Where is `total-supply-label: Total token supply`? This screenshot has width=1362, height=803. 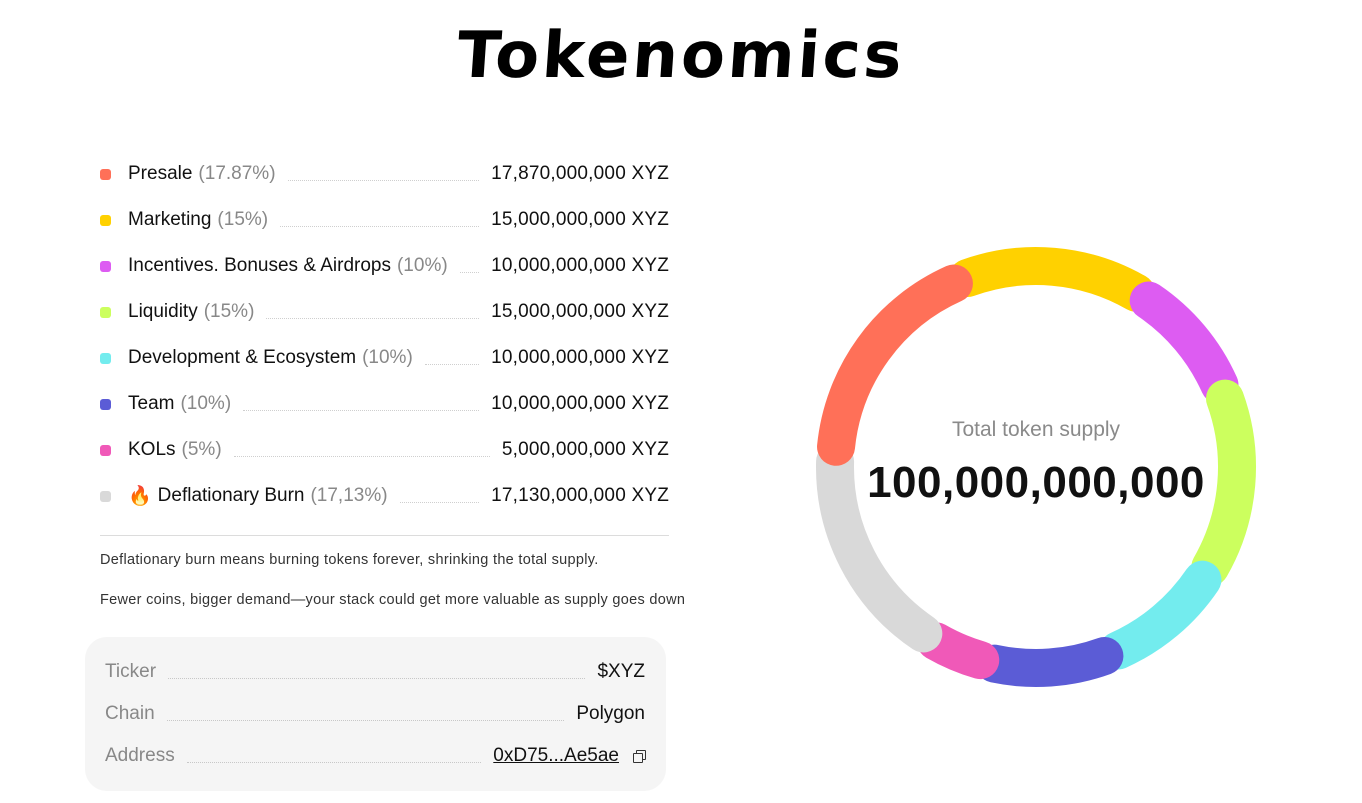
total-supply-label: Total token supply is located at coordinates (1036, 429).